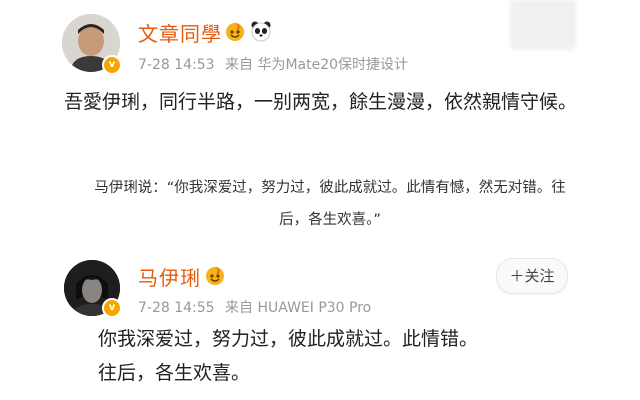 This screenshot has height=400, width=640. Describe the element at coordinates (532, 276) in the screenshot. I see `follow-button: ＋关注` at that location.